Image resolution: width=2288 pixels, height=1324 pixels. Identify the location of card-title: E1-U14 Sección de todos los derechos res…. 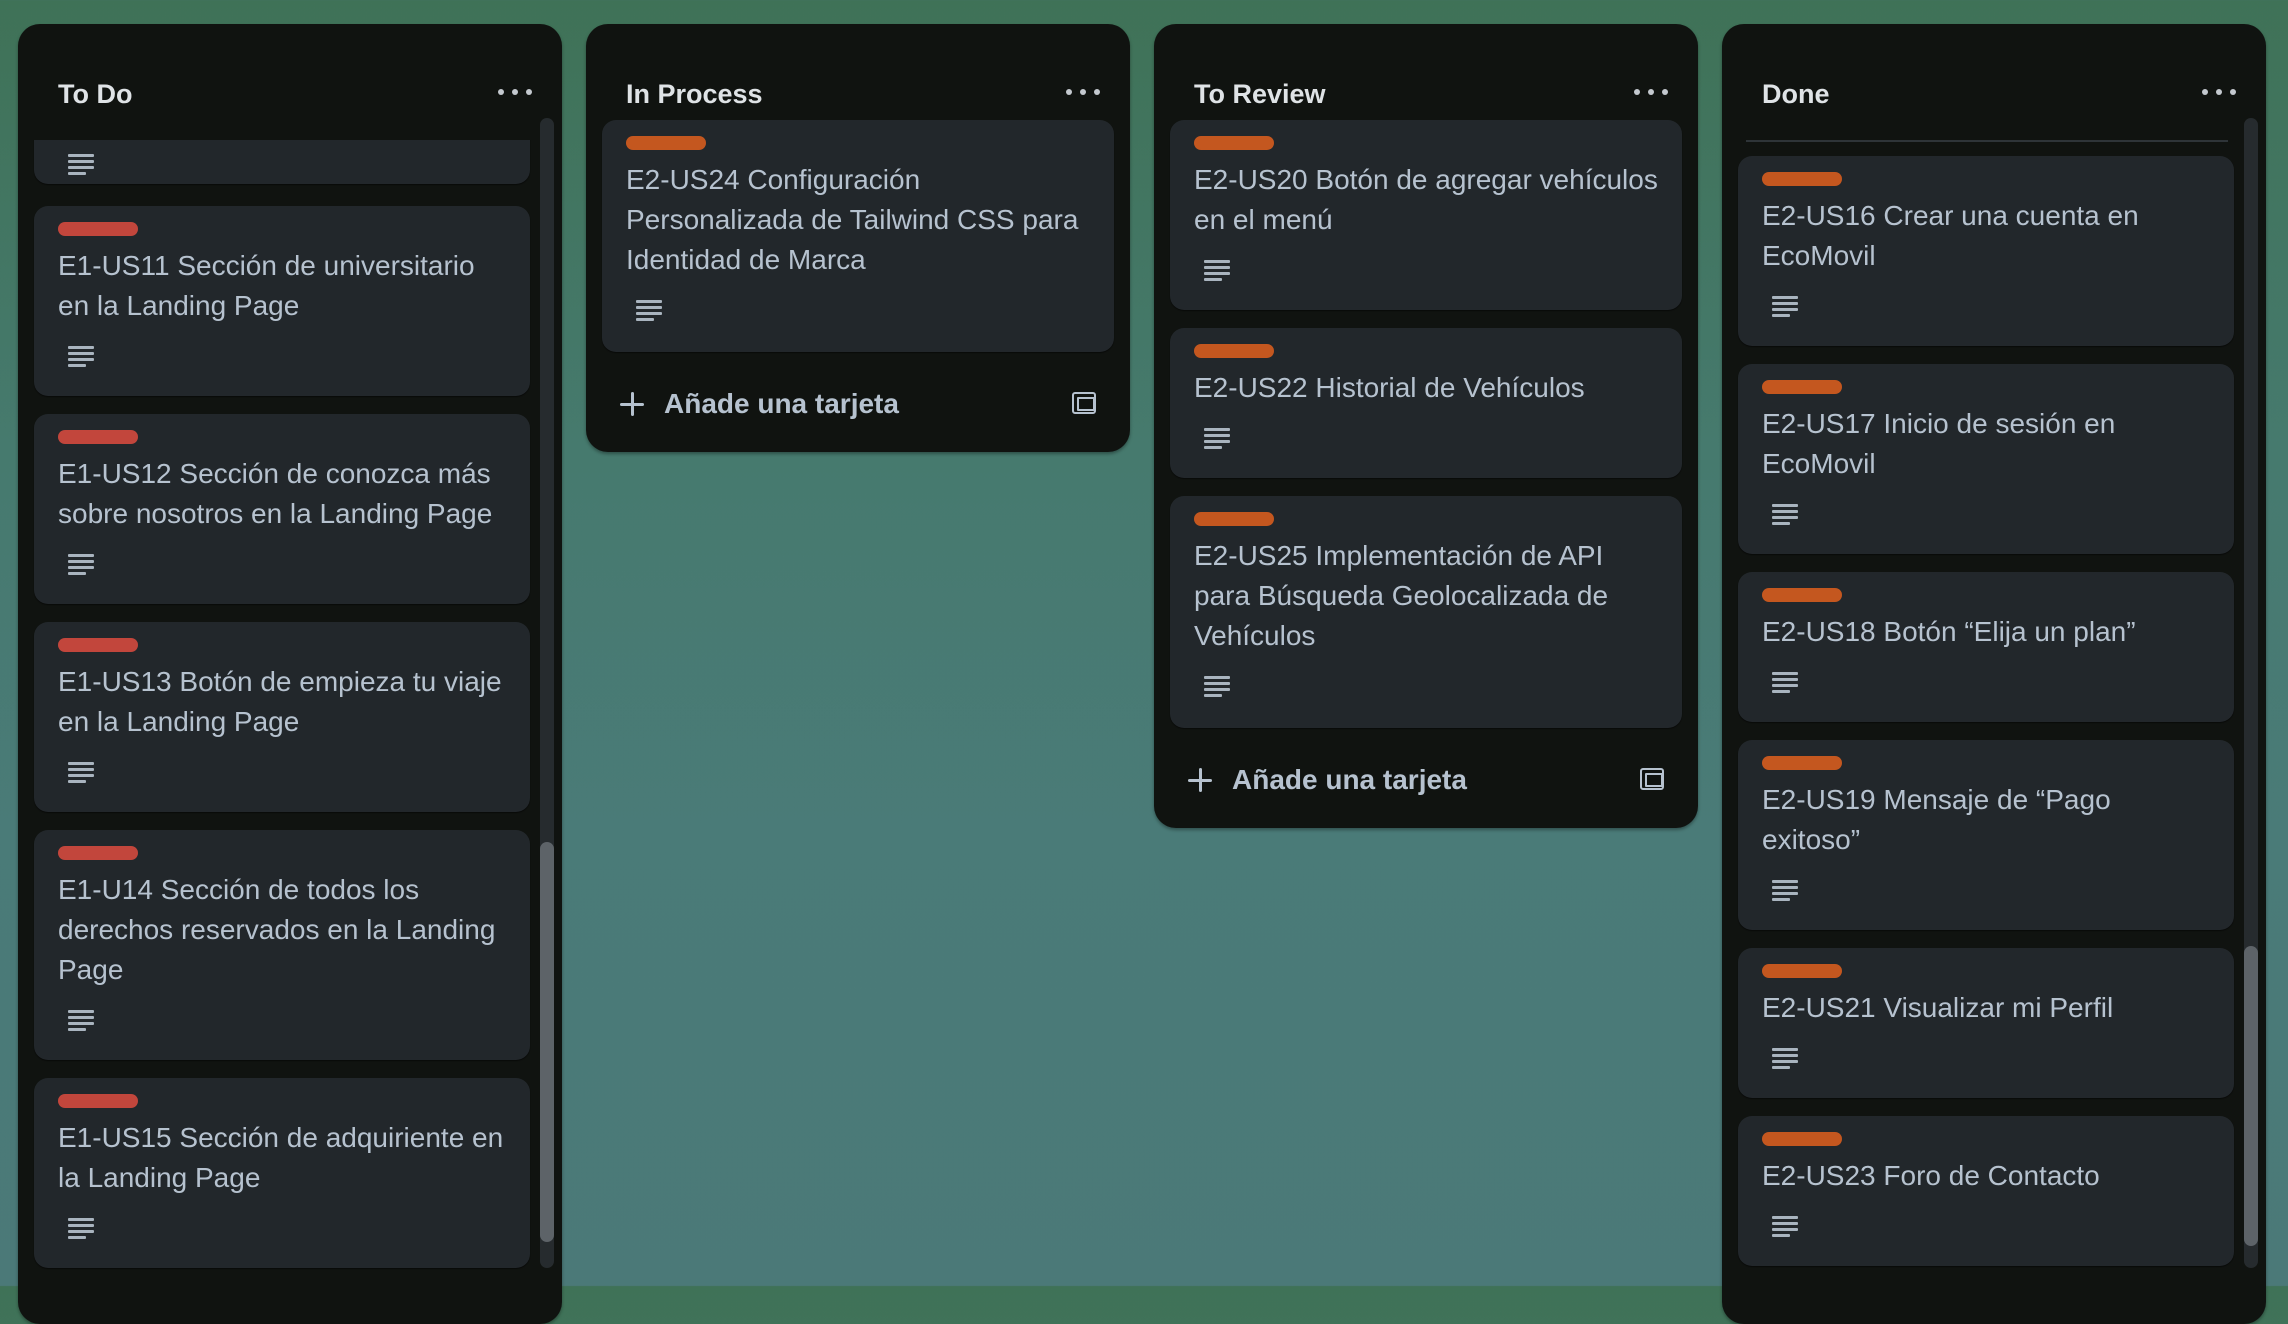
(277, 929).